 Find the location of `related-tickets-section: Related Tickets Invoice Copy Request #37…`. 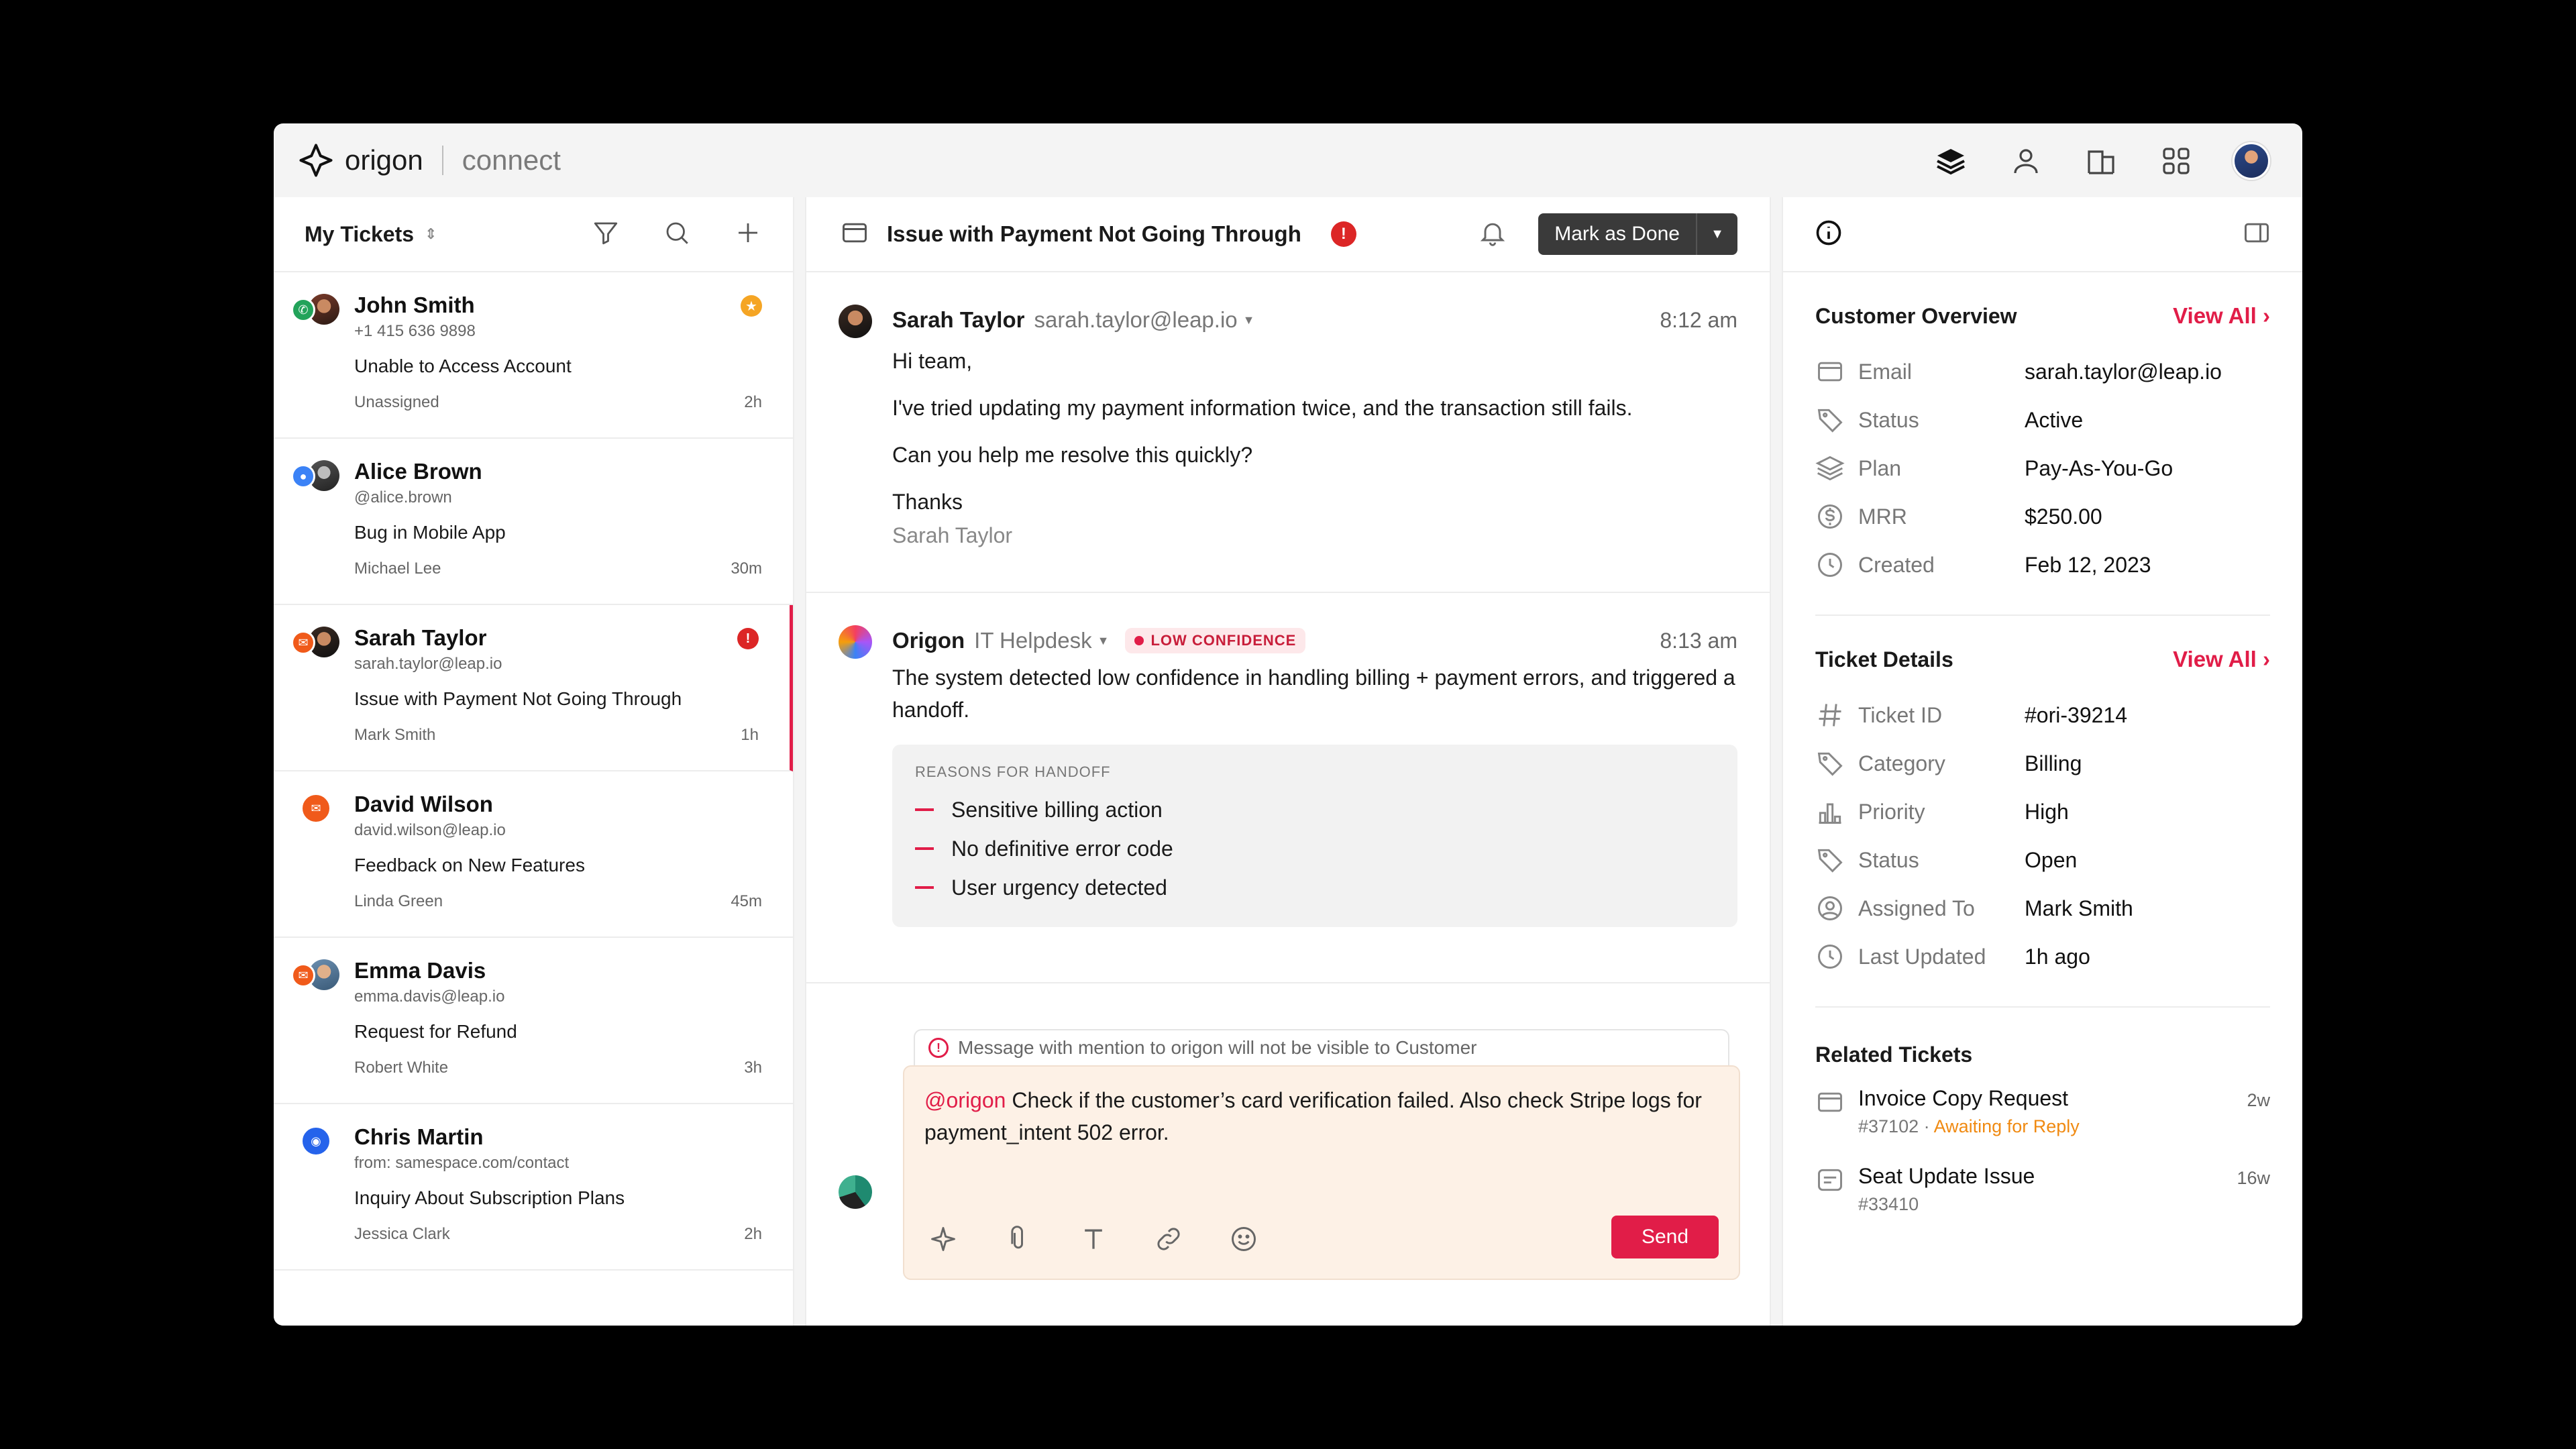

related-tickets-section: Related Tickets Invoice Copy Request #37… is located at coordinates (2042, 1110).